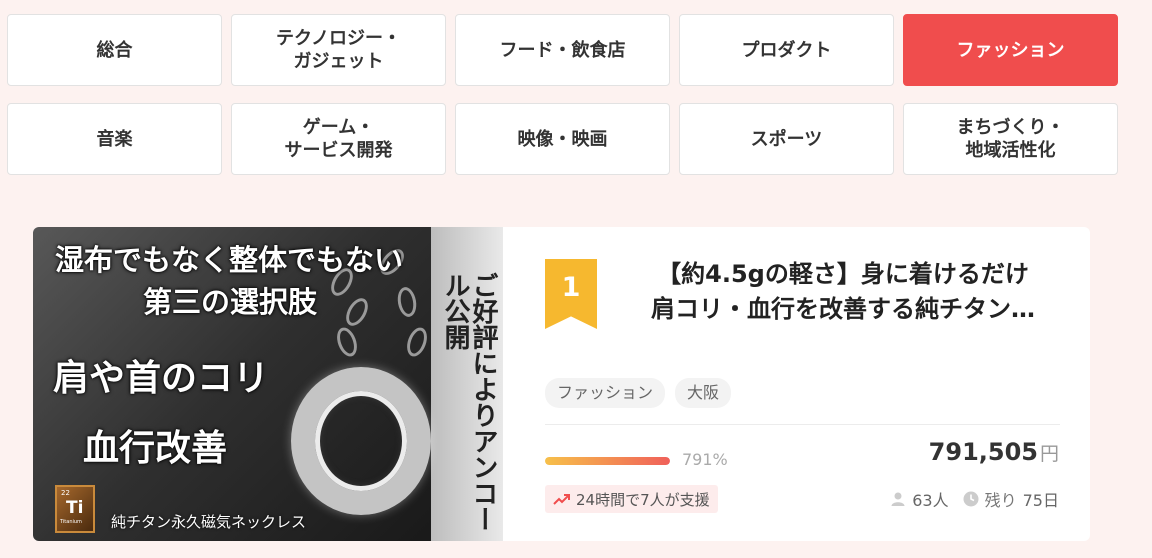 This screenshot has height=558, width=1152. What do you see at coordinates (605, 393) in the screenshot?
I see `tag-category: ファッション` at bounding box center [605, 393].